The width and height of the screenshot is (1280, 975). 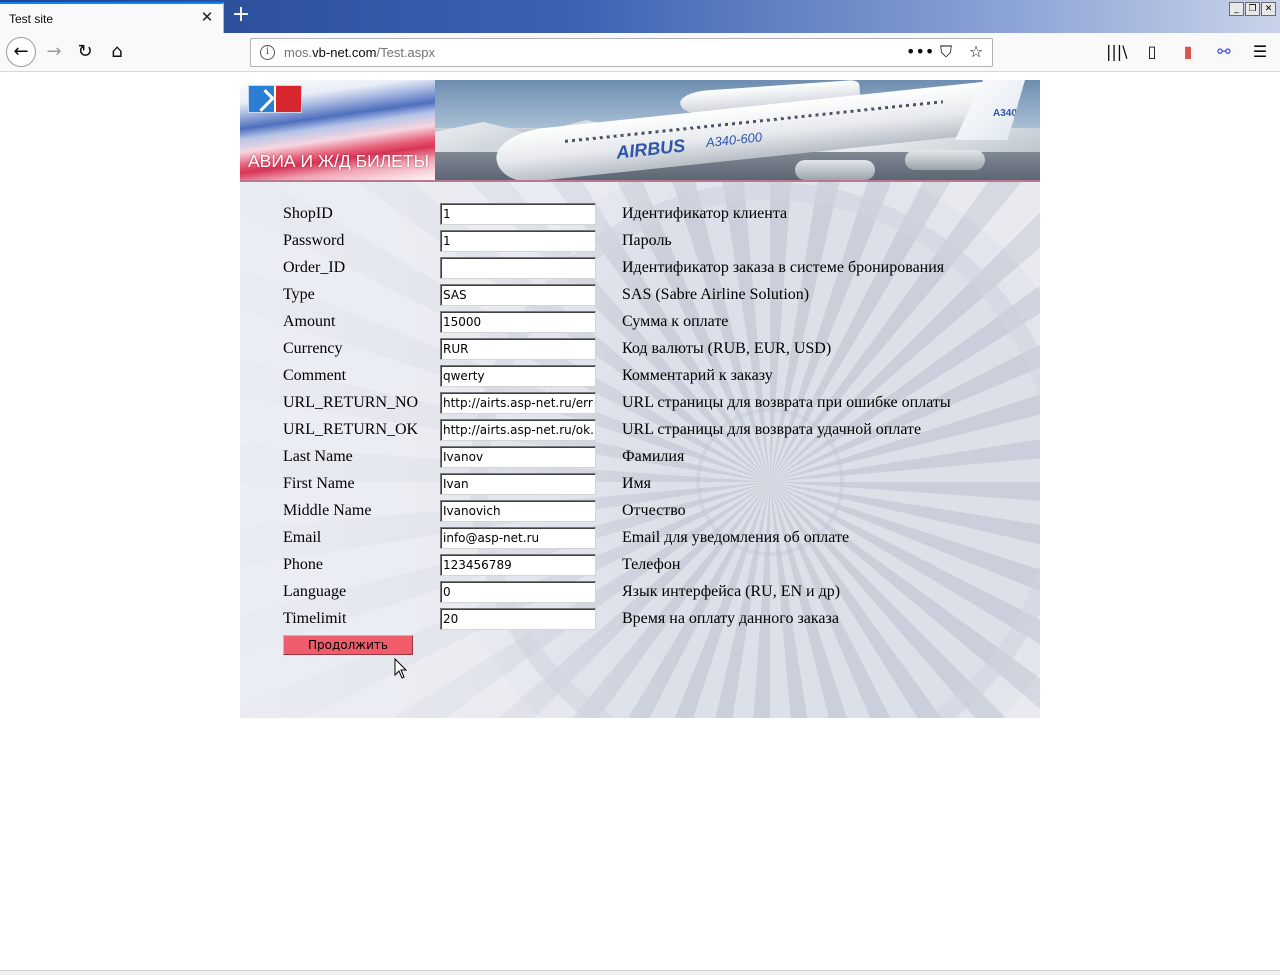 What do you see at coordinates (1260, 52) in the screenshot?
I see `menu-icon: ☰` at bounding box center [1260, 52].